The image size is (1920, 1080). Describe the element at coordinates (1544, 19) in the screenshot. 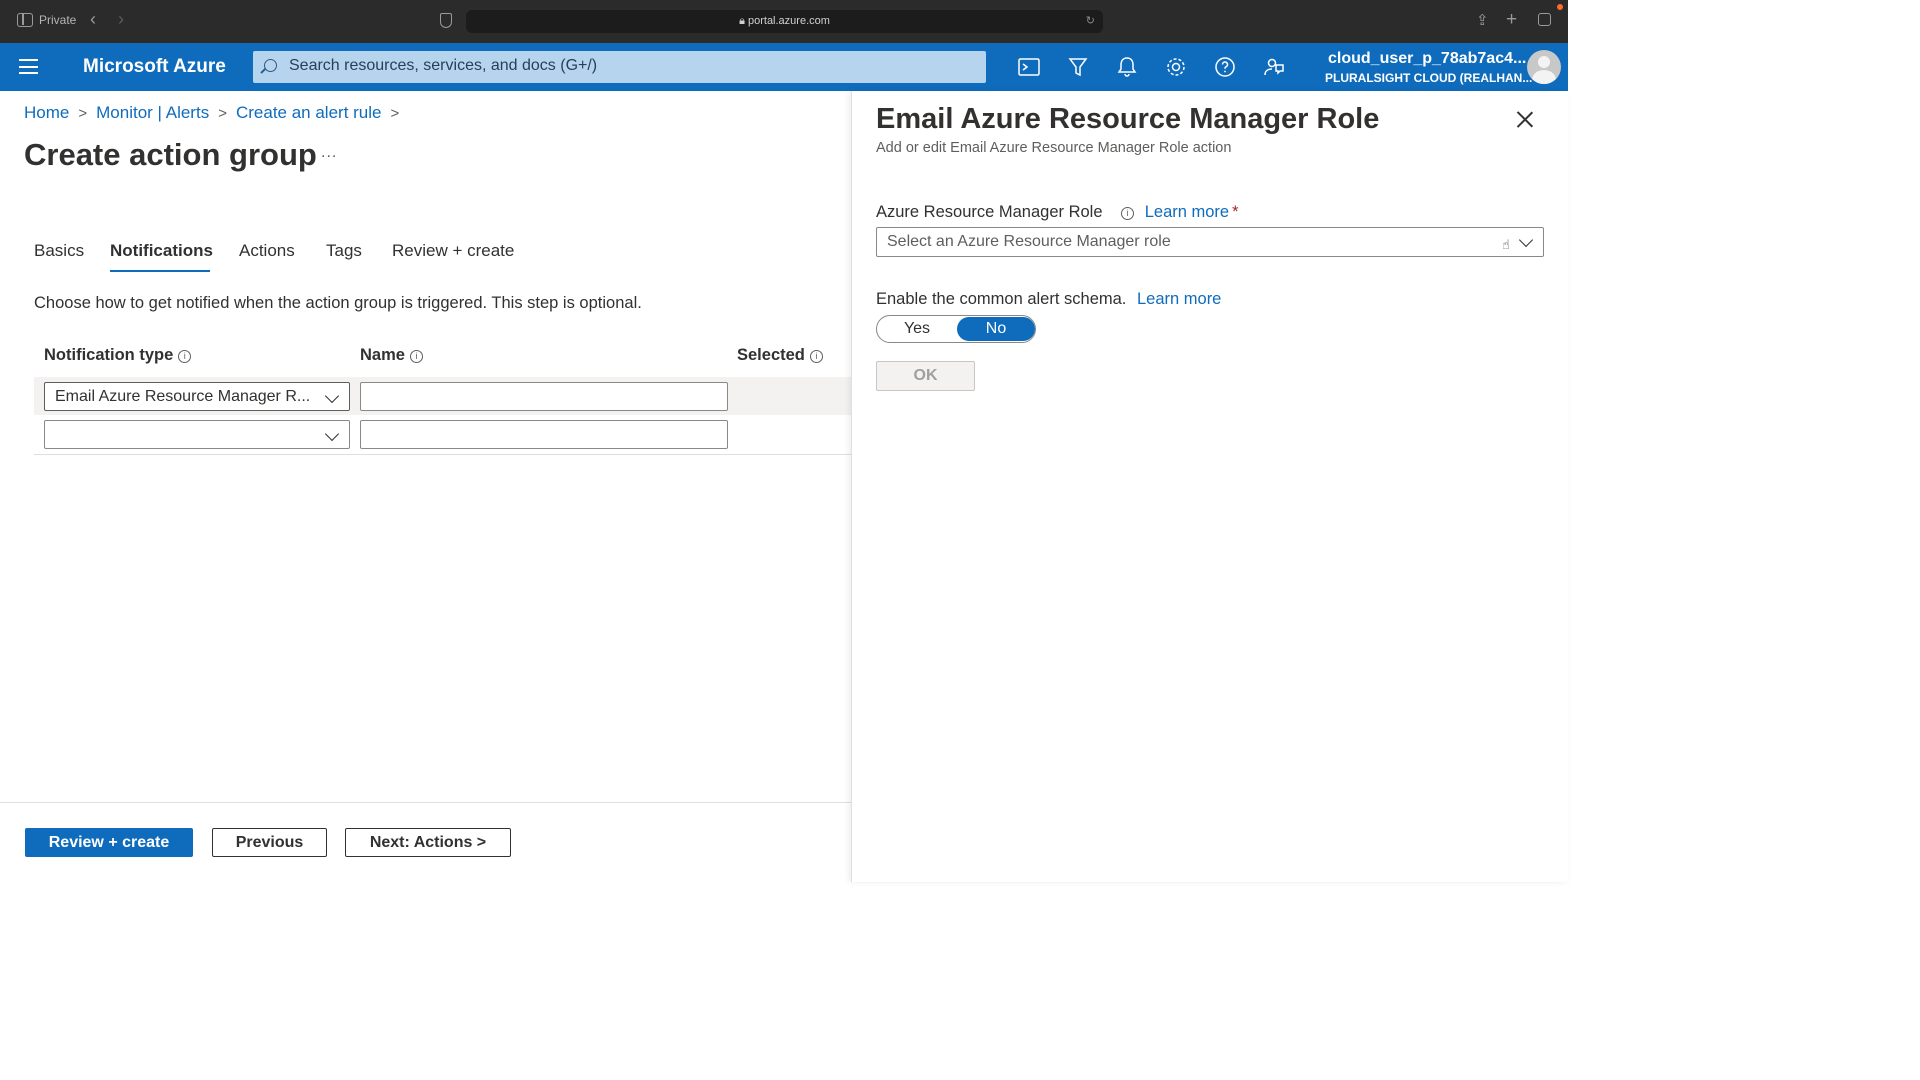

I see `tab-overview-icon` at that location.